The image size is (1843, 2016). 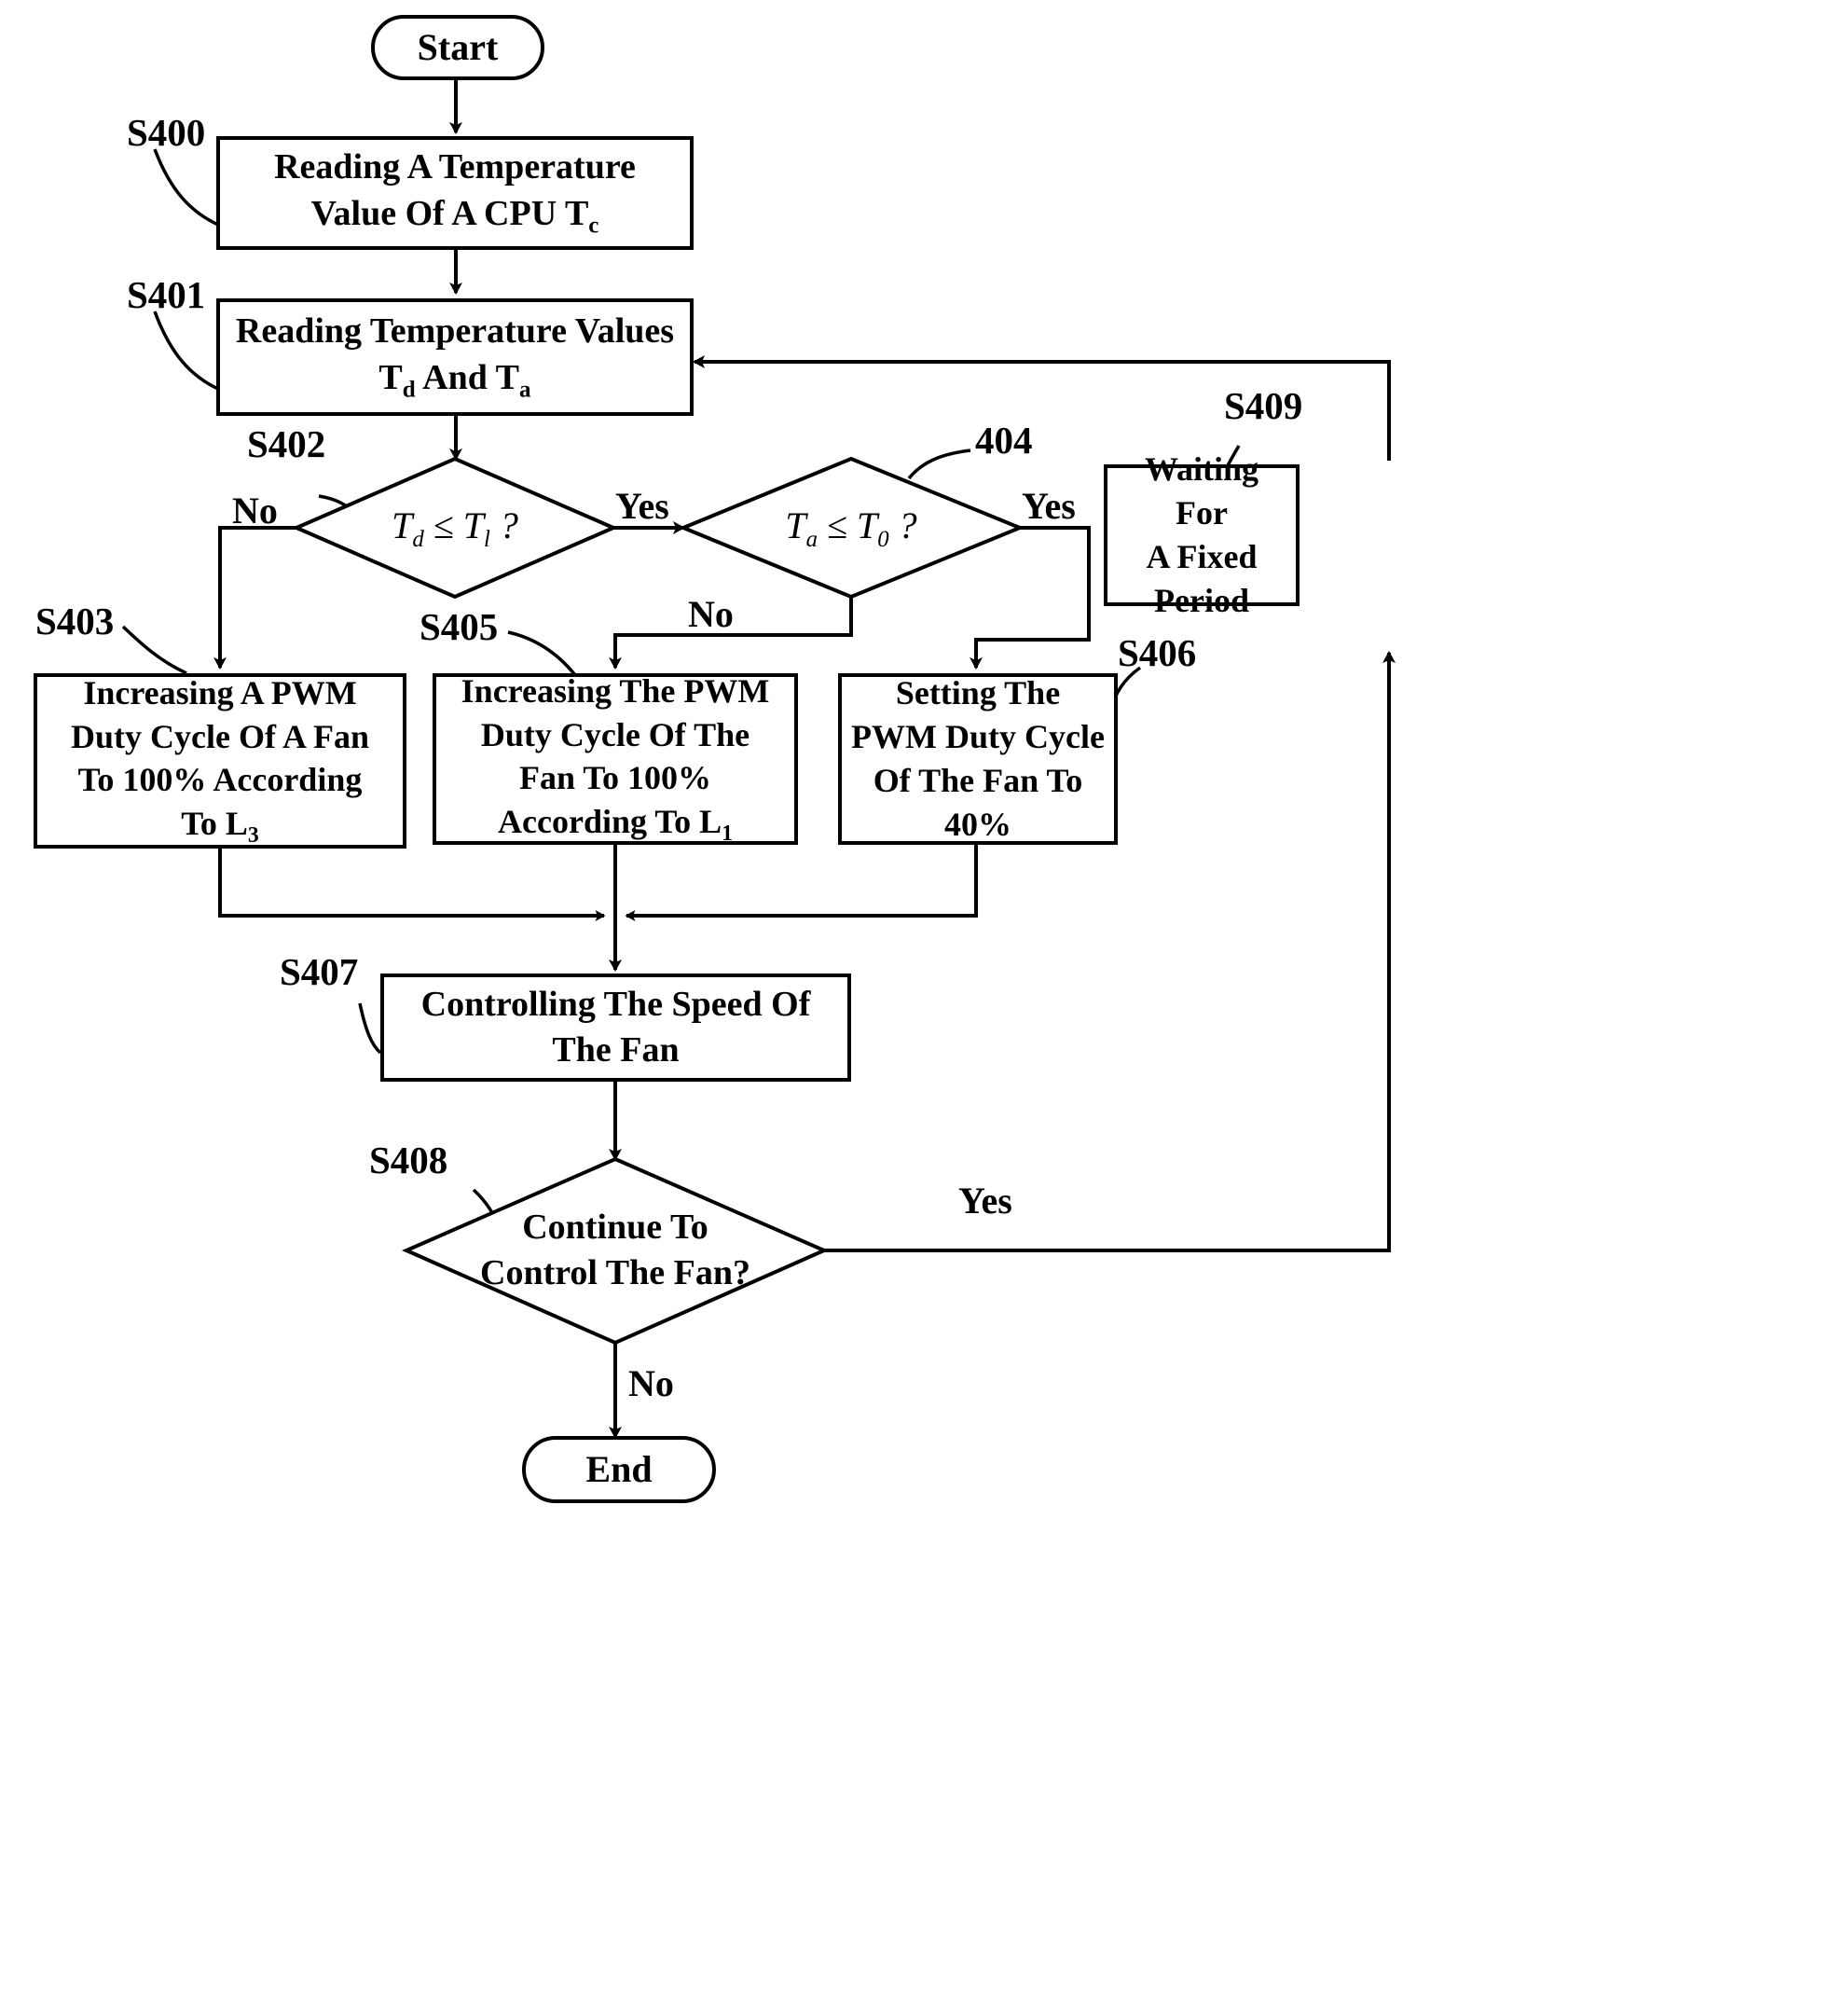 What do you see at coordinates (75, 621) in the screenshot?
I see `step-ref-s403: S403` at bounding box center [75, 621].